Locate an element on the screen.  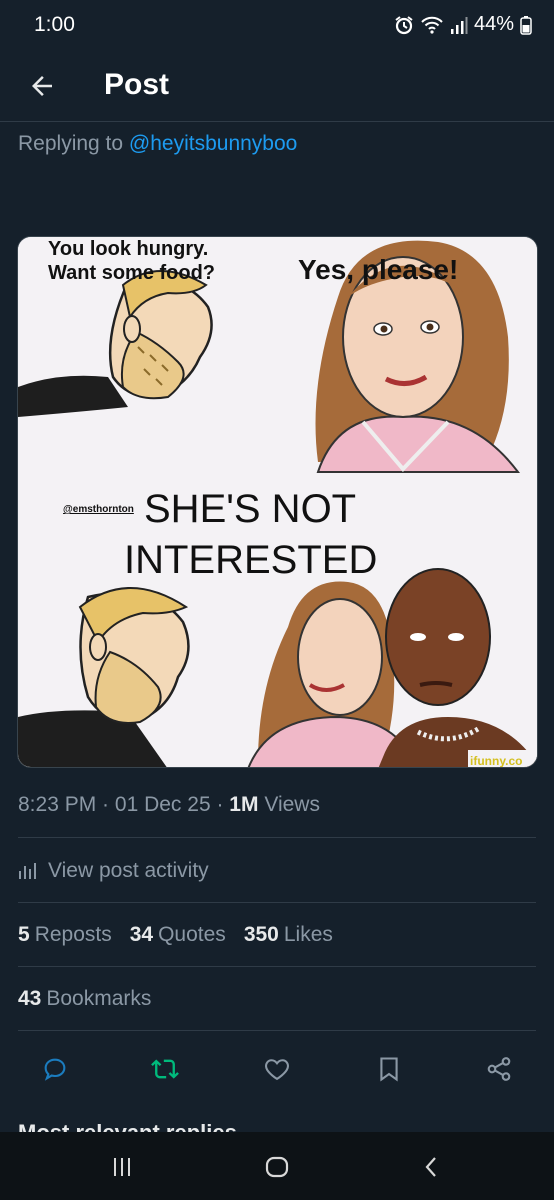
status-time: 1:00 is located at coordinates (54, 24).